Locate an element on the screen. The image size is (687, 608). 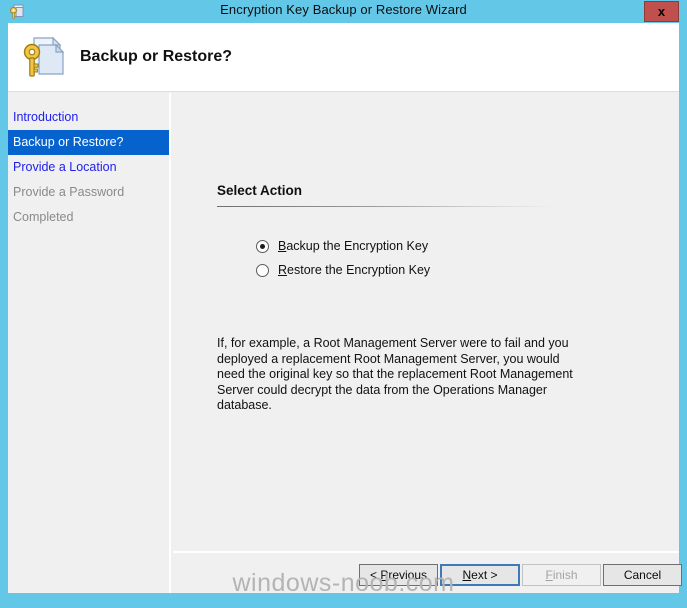
previous-button: < Previous is located at coordinates (398, 575).